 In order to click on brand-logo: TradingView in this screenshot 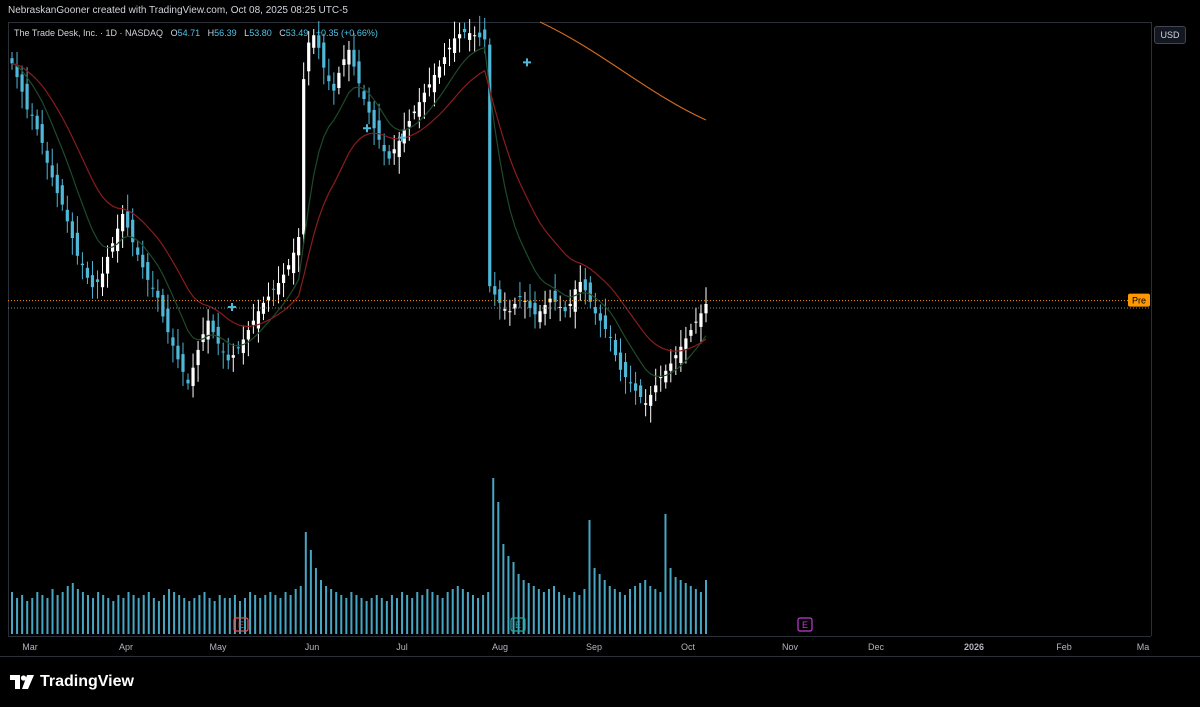, I will do `click(72, 682)`.